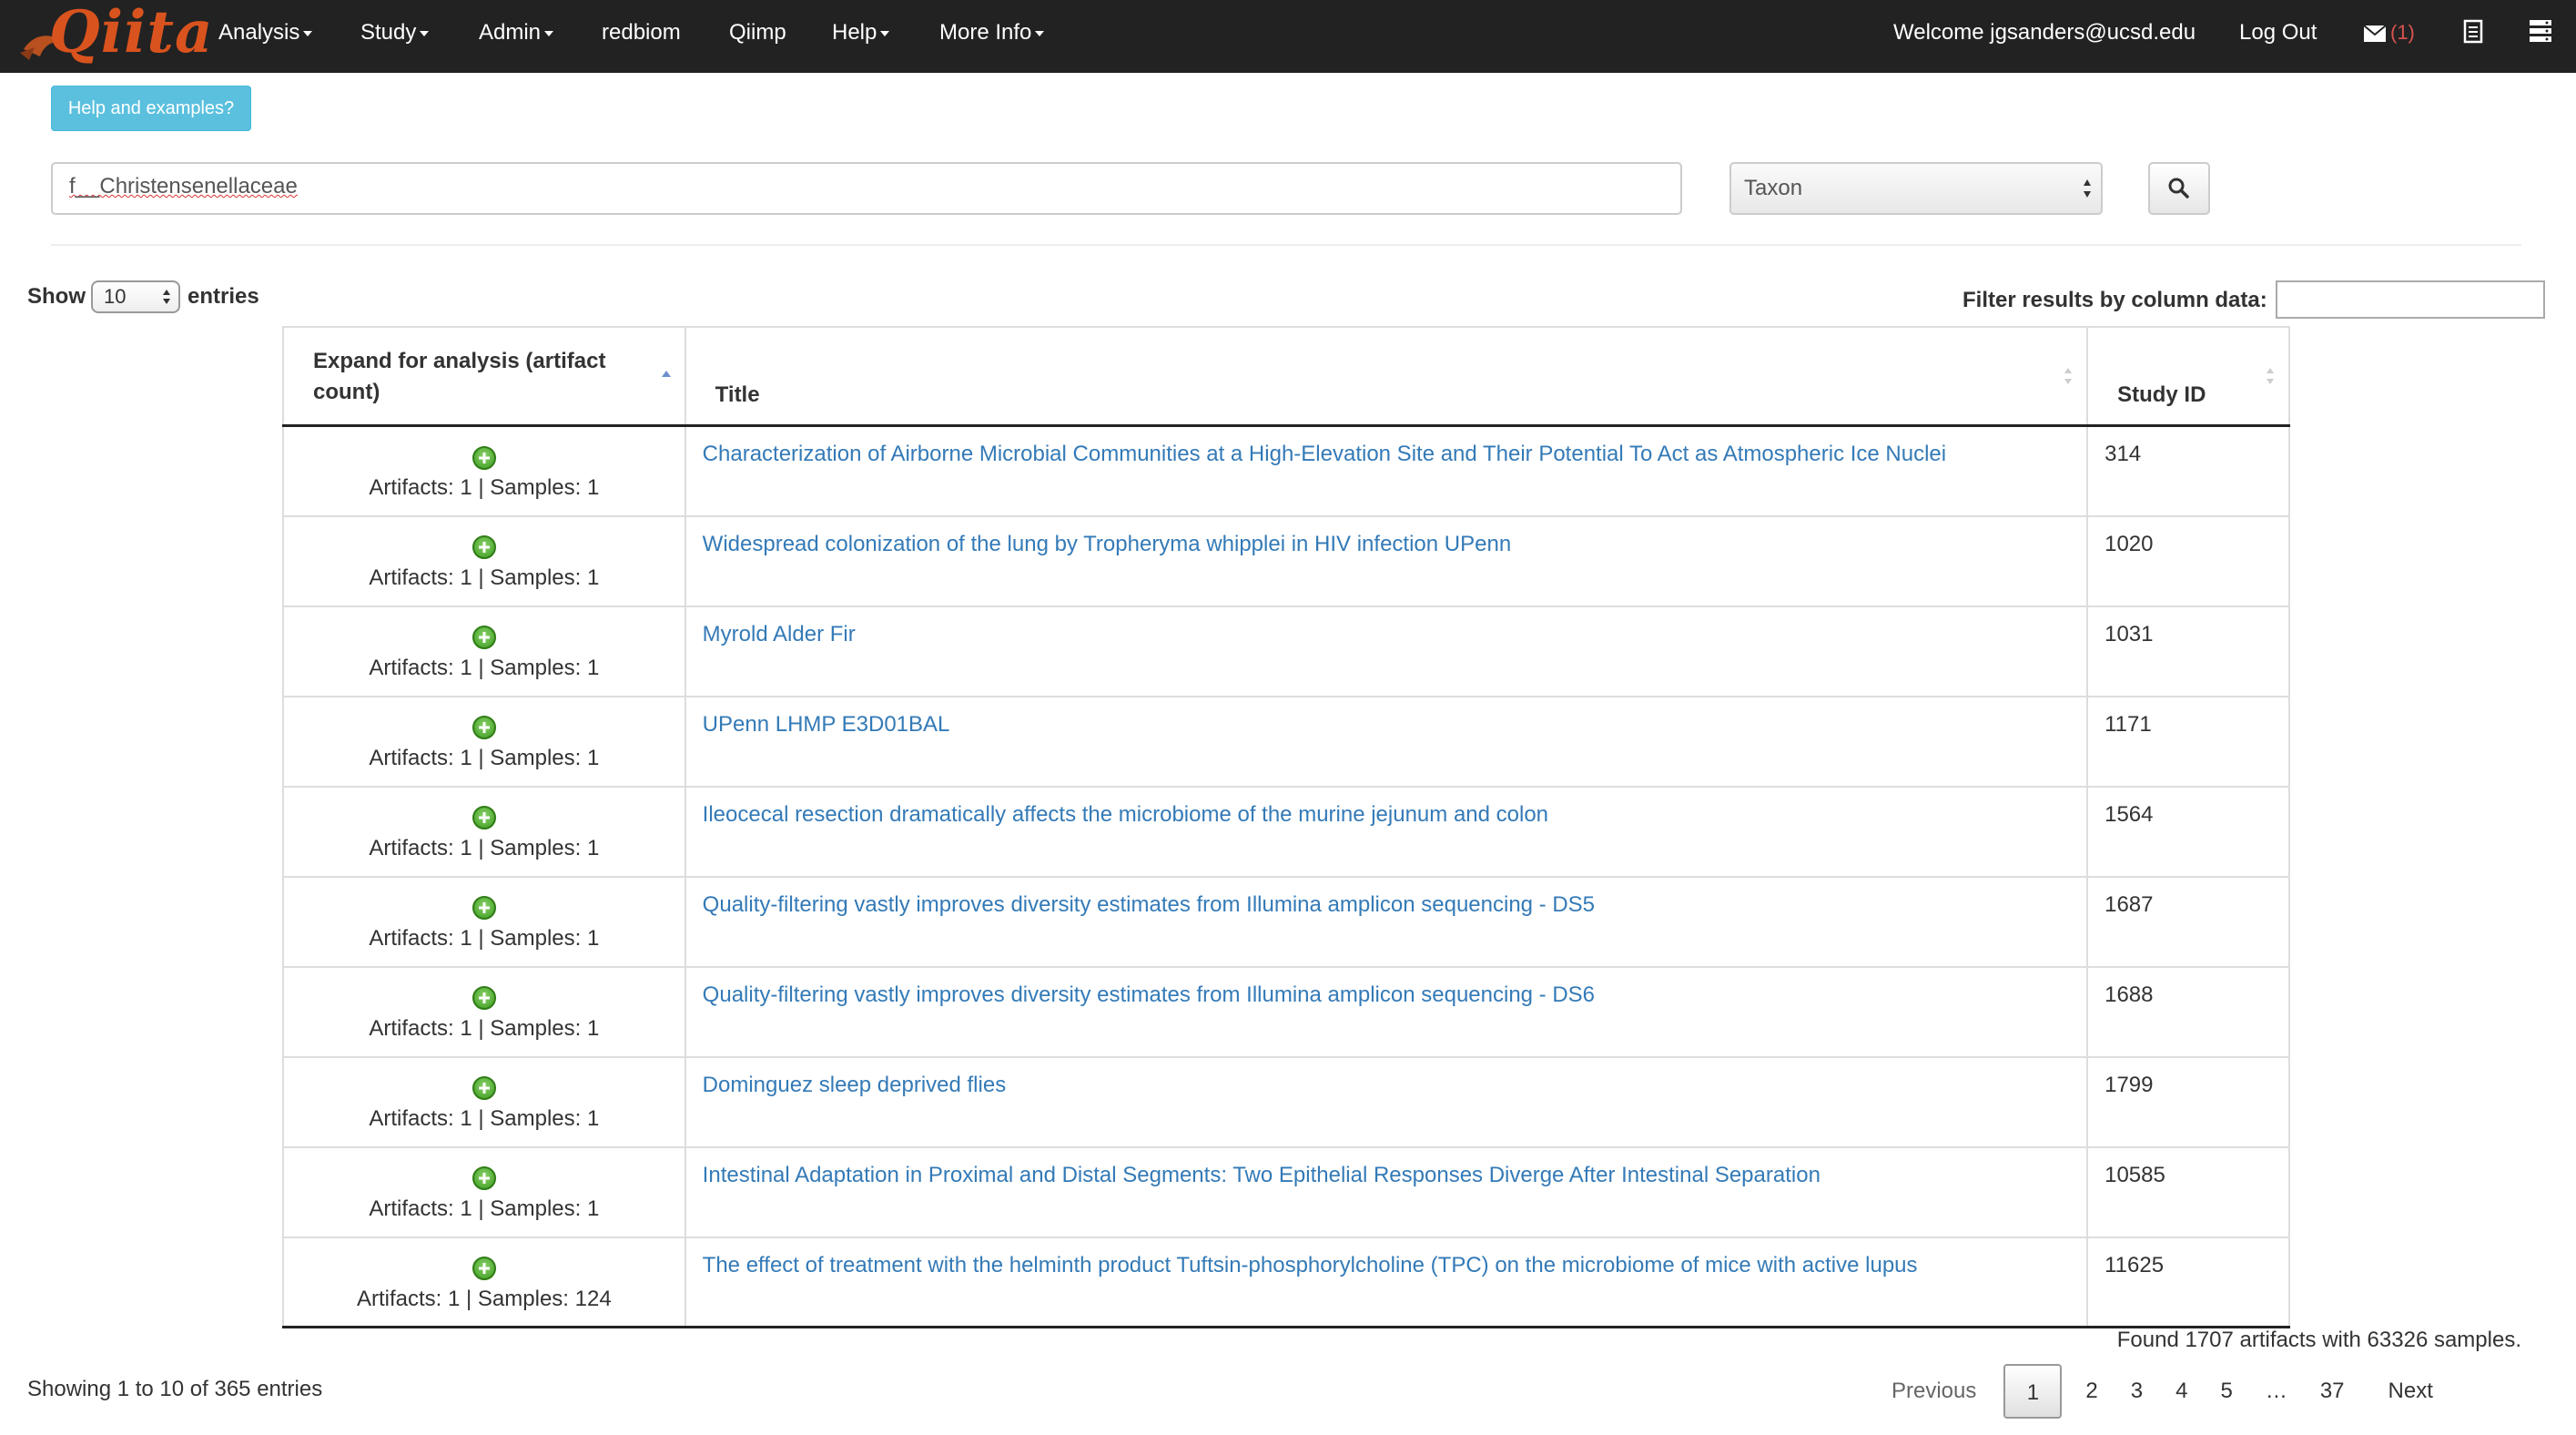 Image resolution: width=2576 pixels, height=1435 pixels. What do you see at coordinates (2045, 36) in the screenshot?
I see `welcome-user-link: Welcome jgsanders@ucsd.edu` at bounding box center [2045, 36].